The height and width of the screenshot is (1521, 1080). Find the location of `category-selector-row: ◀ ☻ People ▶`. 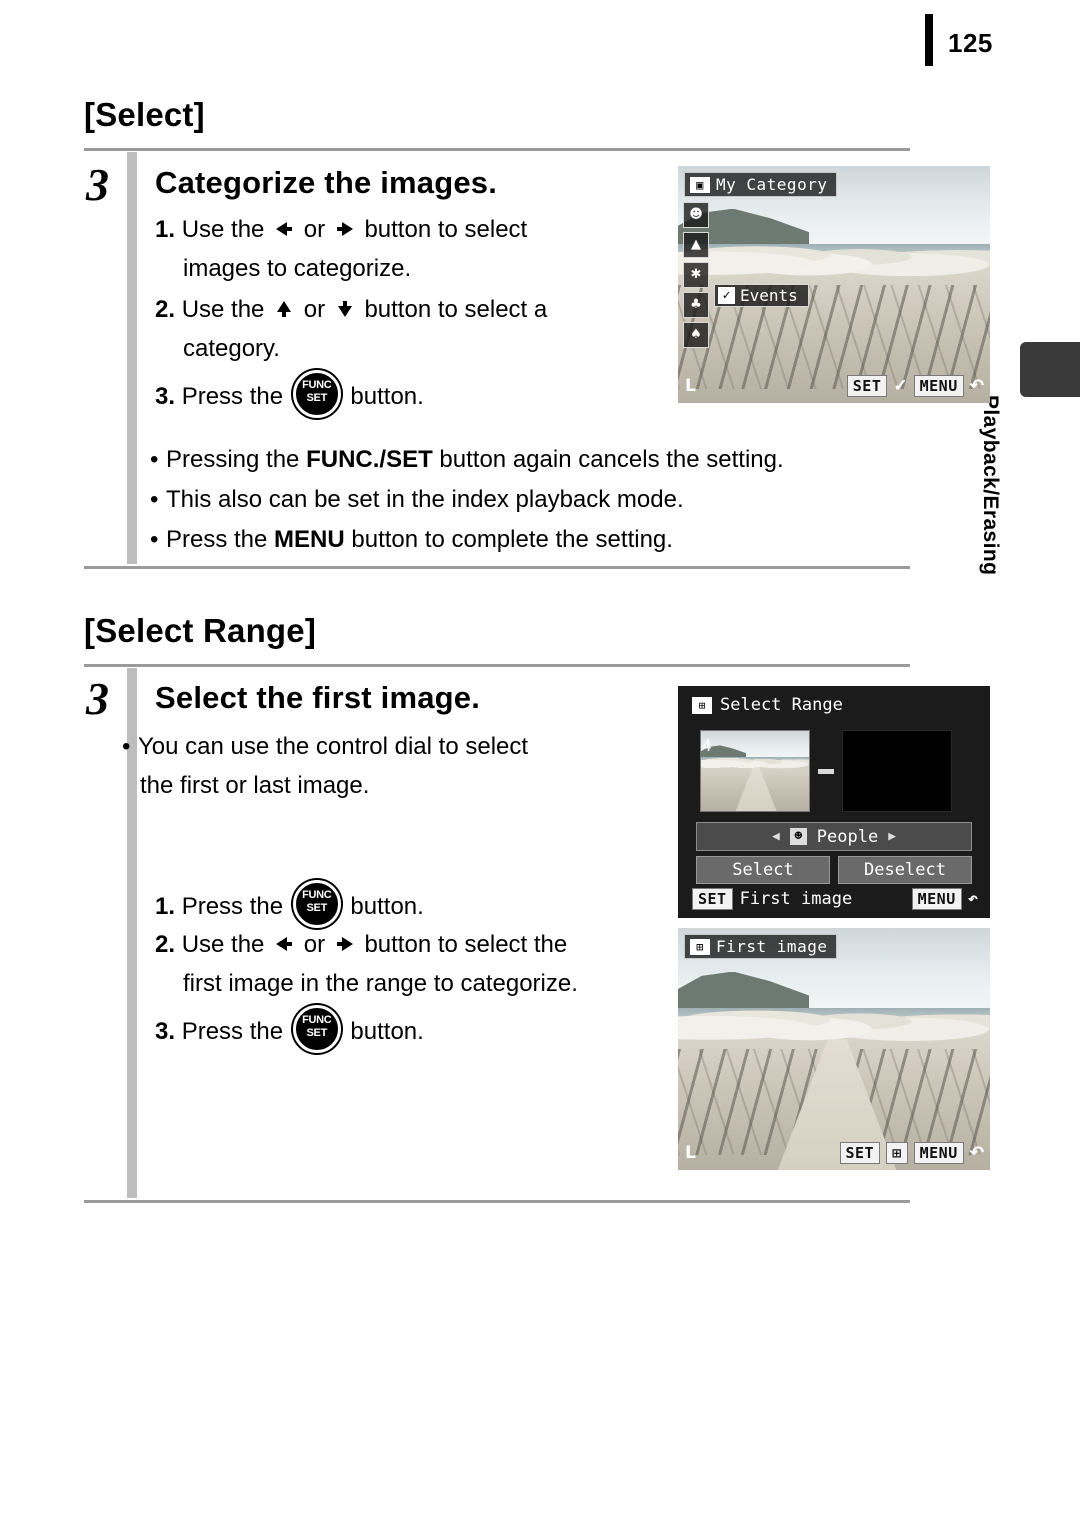

category-selector-row: ◀ ☻ People ▶ is located at coordinates (834, 836).